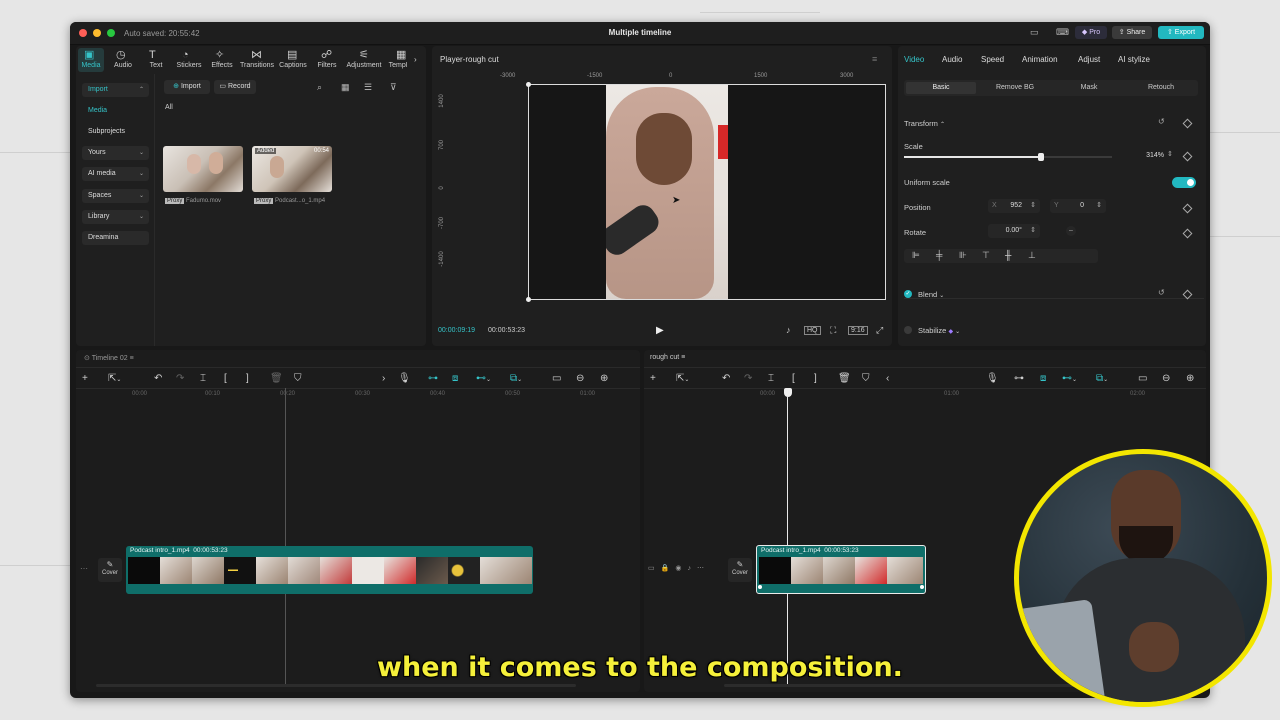  What do you see at coordinates (393, 87) in the screenshot?
I see `filter-icon: ⊽` at bounding box center [393, 87].